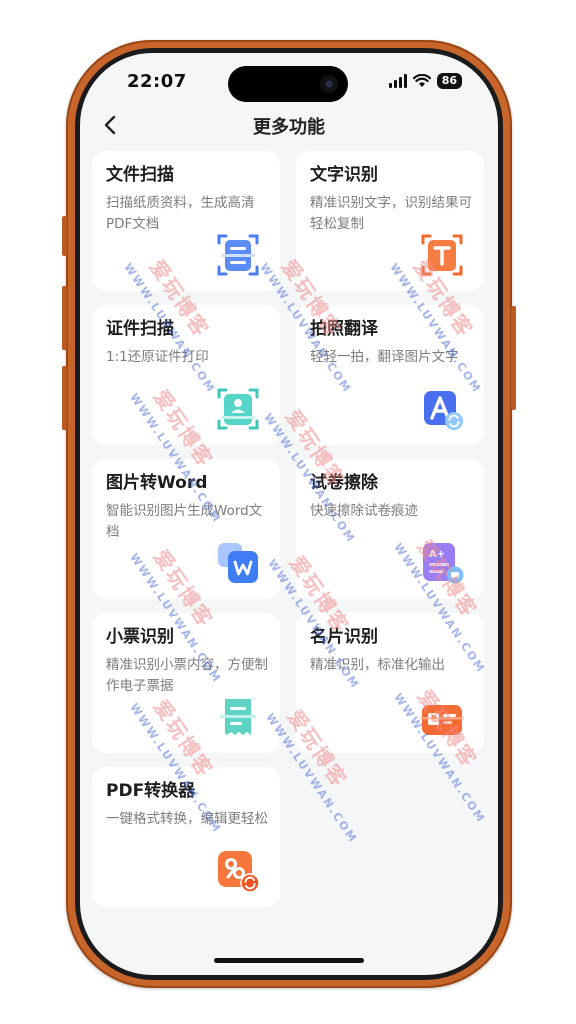 Image resolution: width=576 pixels, height=1024 pixels. What do you see at coordinates (157, 81) in the screenshot?
I see `status-time: 22:07` at bounding box center [157, 81].